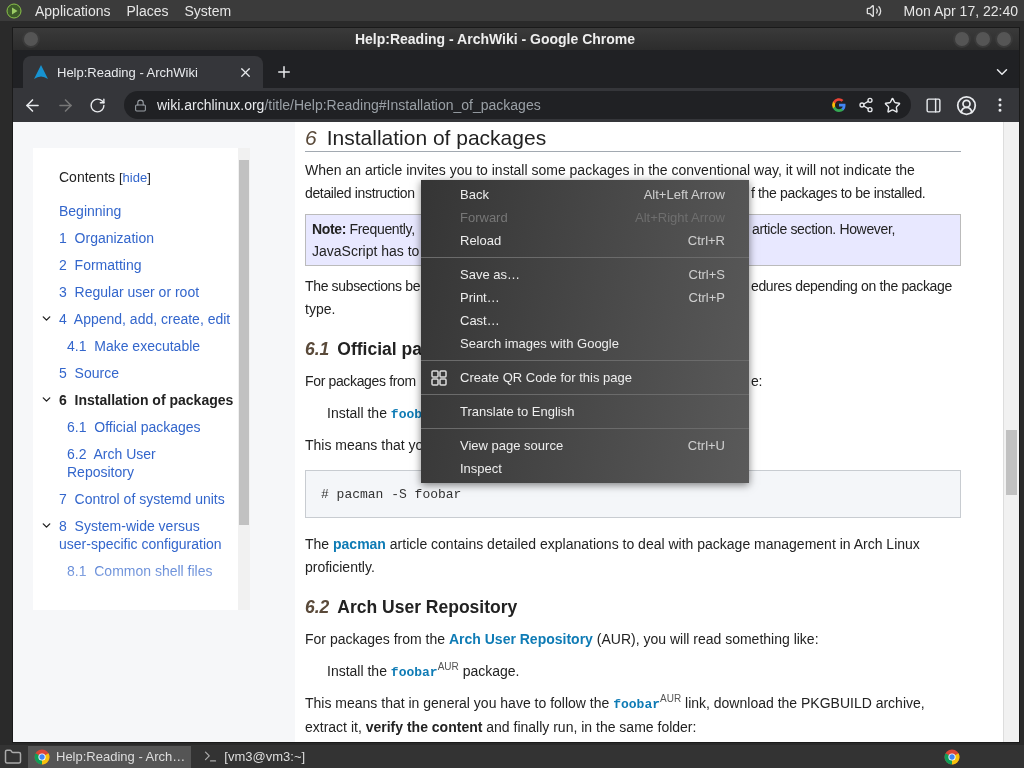  What do you see at coordinates (952, 756) in the screenshot?
I see `tray-browser-icon` at bounding box center [952, 756].